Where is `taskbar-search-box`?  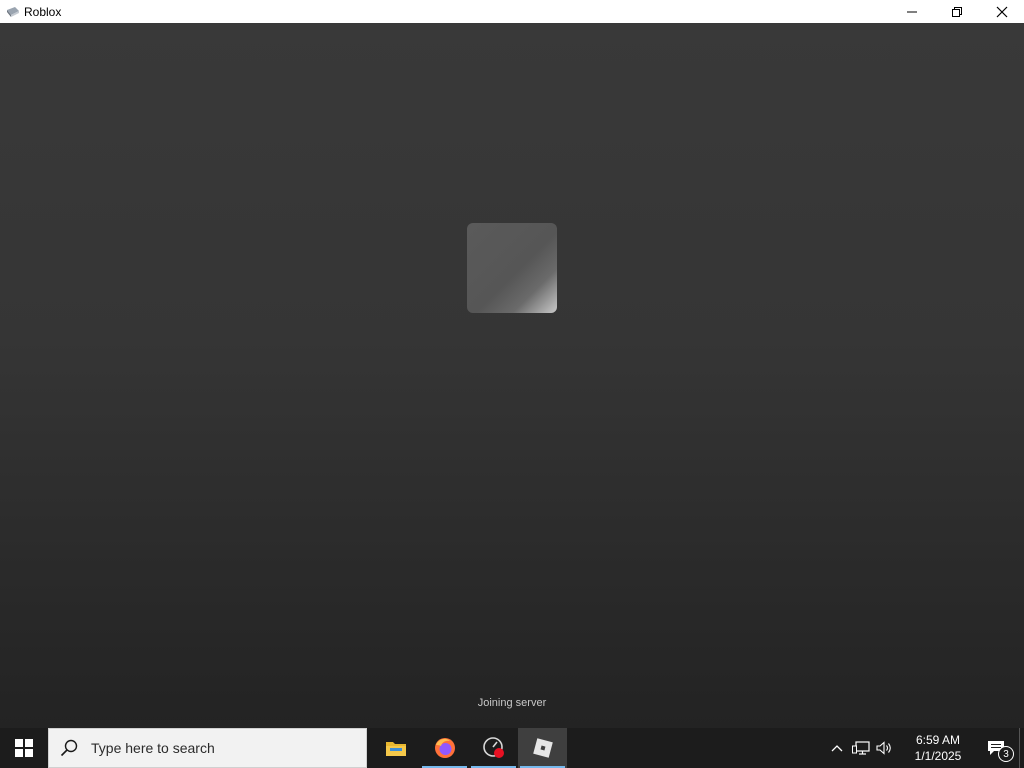
taskbar-search-box is located at coordinates (207, 748).